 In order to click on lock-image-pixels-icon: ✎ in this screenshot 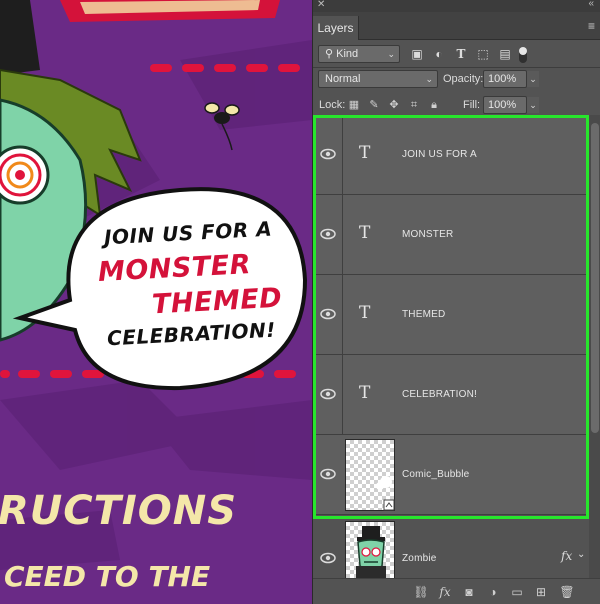, I will do `click(374, 105)`.